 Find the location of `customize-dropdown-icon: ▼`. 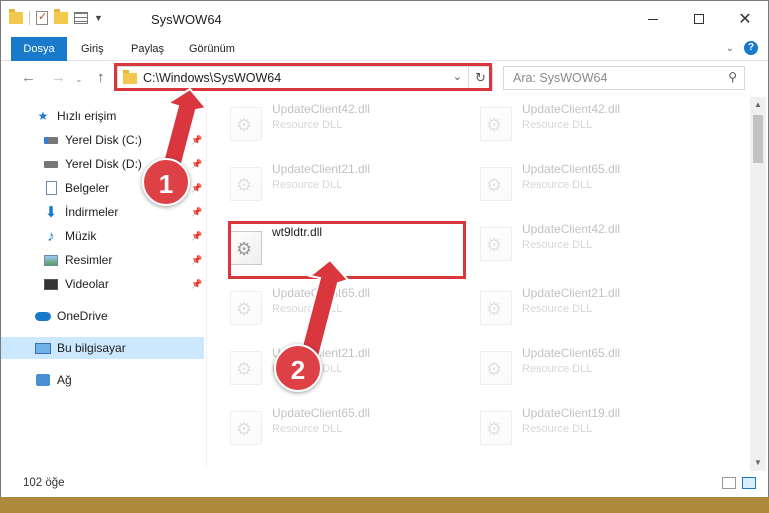

customize-dropdown-icon: ▼ is located at coordinates (98, 18).